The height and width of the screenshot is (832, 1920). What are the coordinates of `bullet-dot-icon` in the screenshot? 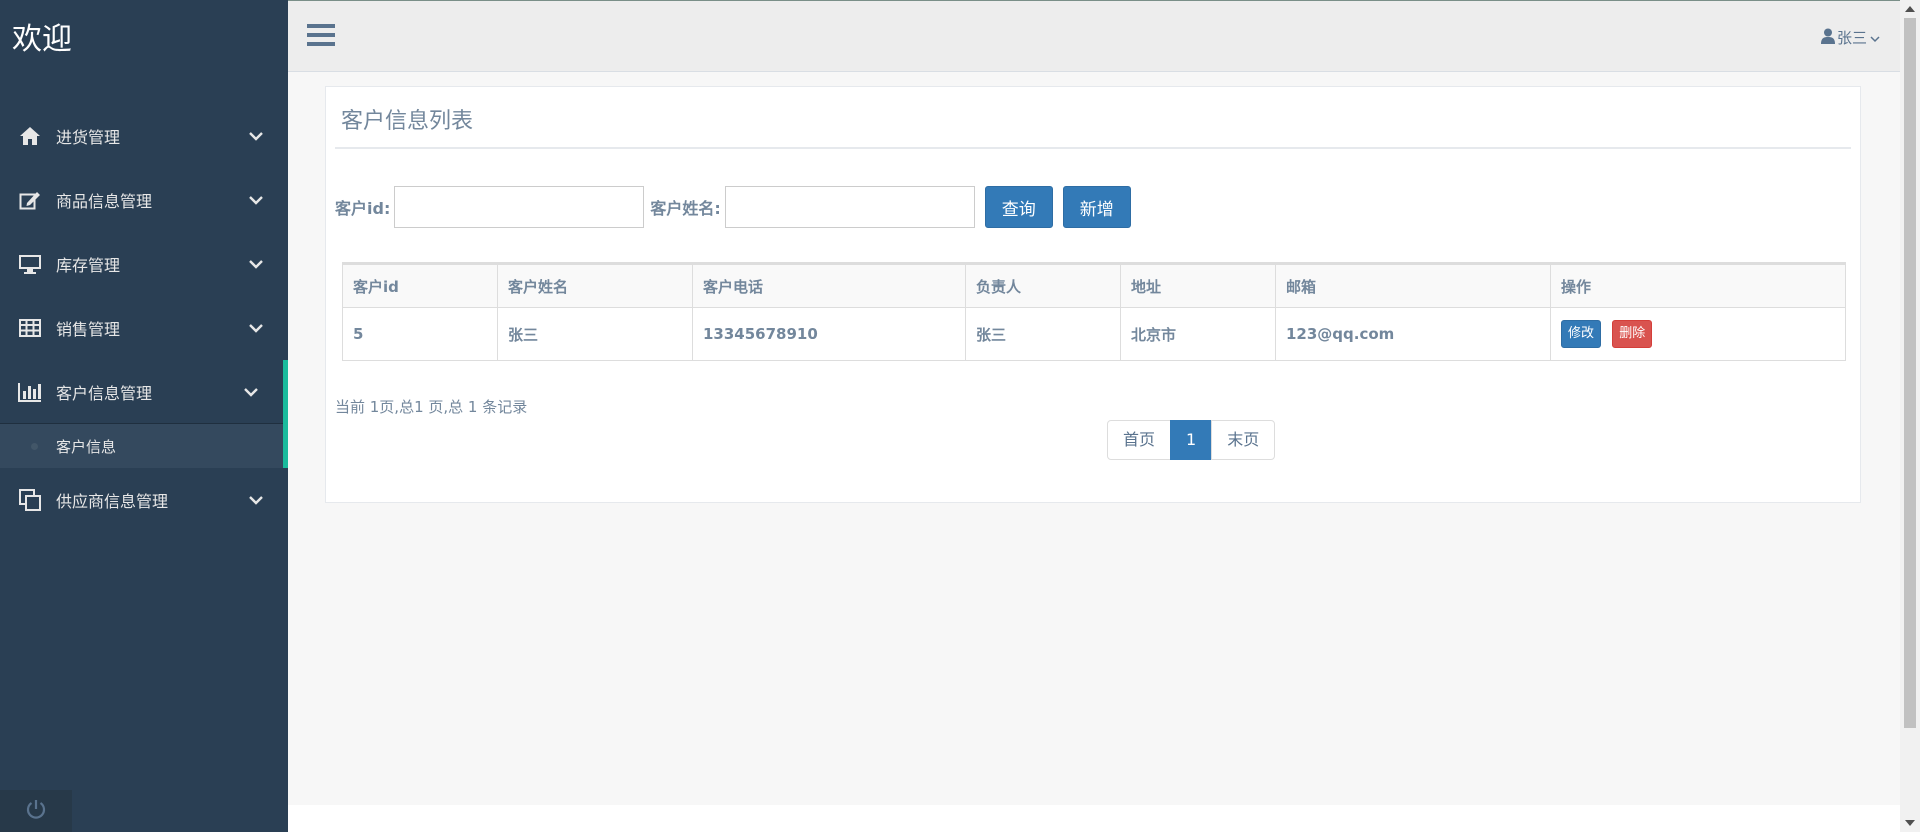 It's located at (34, 446).